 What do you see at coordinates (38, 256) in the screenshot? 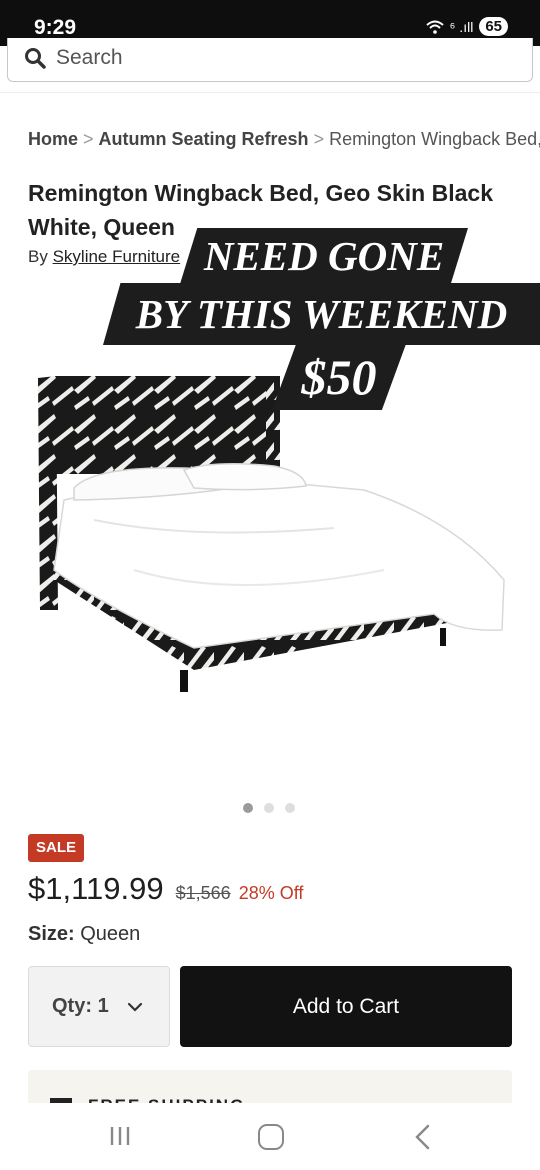
I see `byline-prefix: By` at bounding box center [38, 256].